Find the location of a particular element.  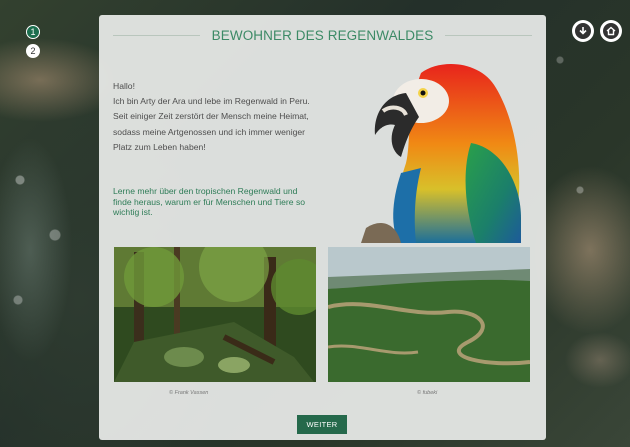

title-row: BEWOHNER DES REGENWALDES is located at coordinates (322, 35).